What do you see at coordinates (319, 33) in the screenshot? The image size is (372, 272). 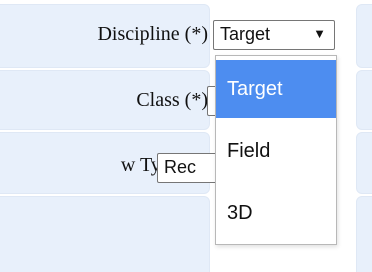 I see `dropdown-arrow-icon: ▼` at bounding box center [319, 33].